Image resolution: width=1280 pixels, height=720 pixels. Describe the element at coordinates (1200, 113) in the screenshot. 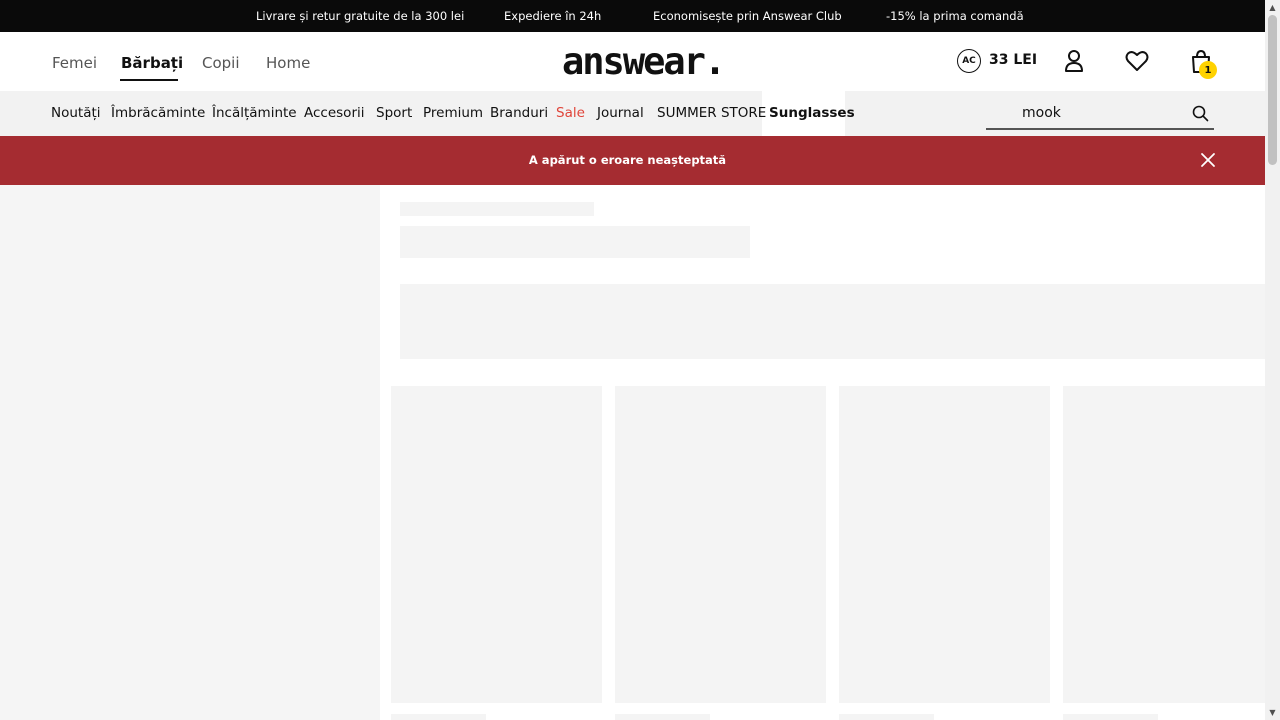

I see `search-icon` at that location.